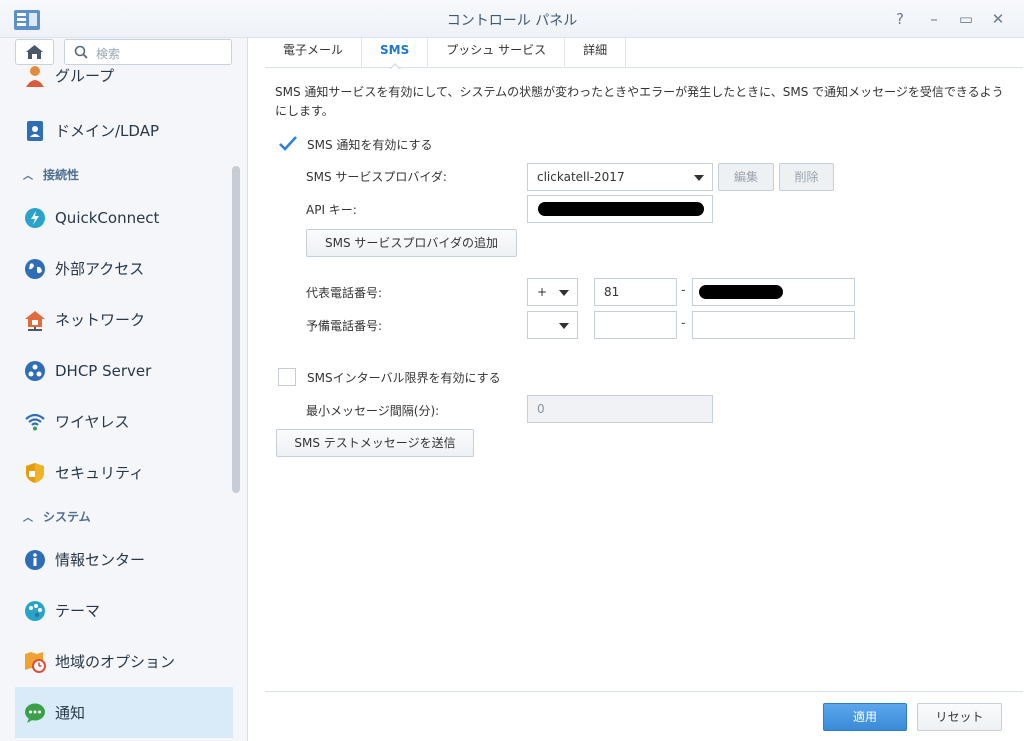 The image size is (1024, 741). Describe the element at coordinates (552, 292) in the screenshot. I see `primary-prefix-select: +` at that location.